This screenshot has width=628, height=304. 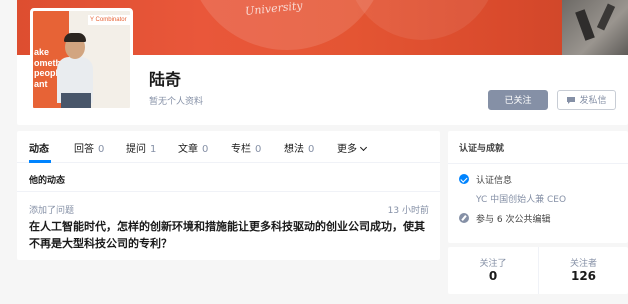 What do you see at coordinates (571, 100) in the screenshot?
I see `chat-bubble-icon` at bounding box center [571, 100].